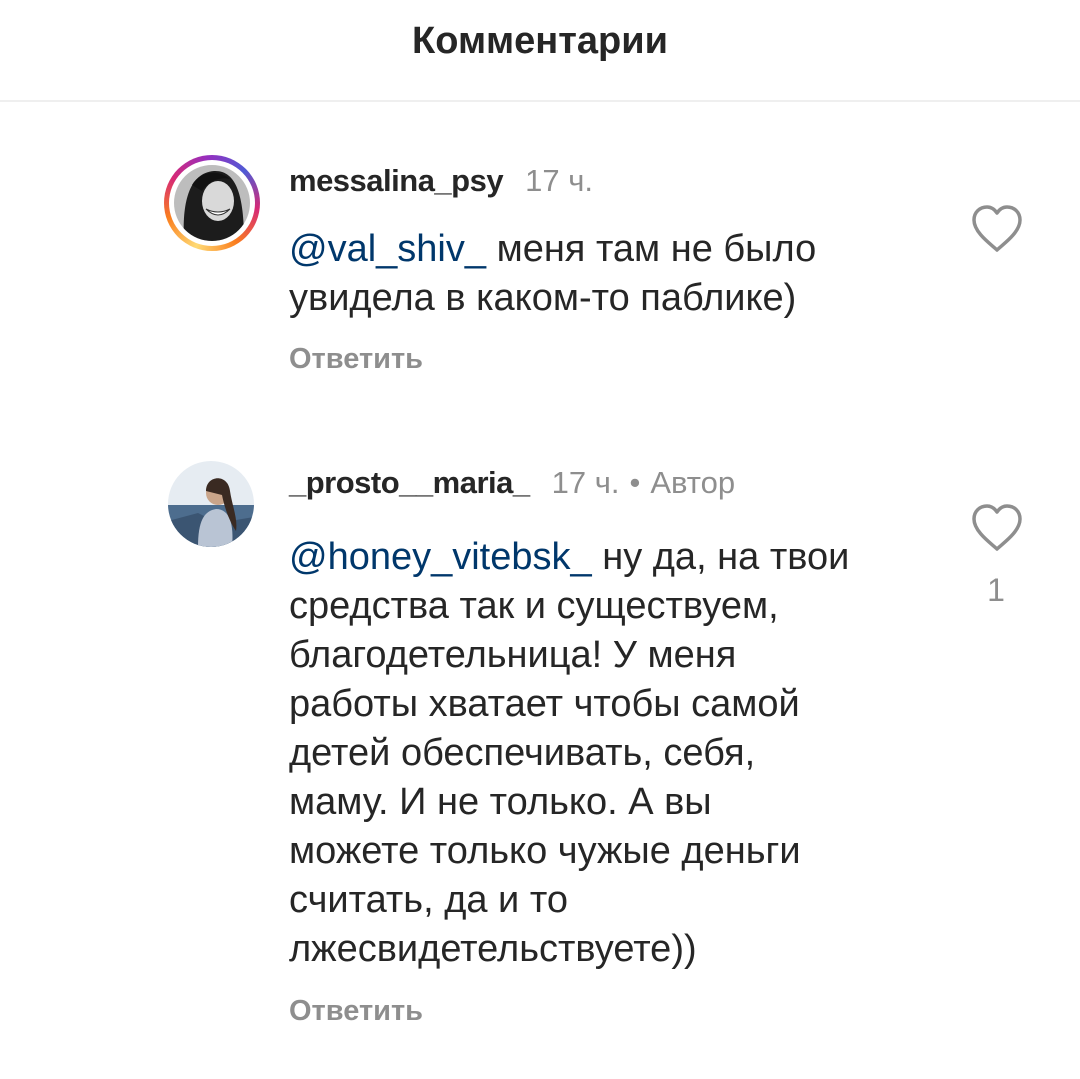 This screenshot has width=1080, height=1079. What do you see at coordinates (396, 180) in the screenshot?
I see `username: messalina_psy` at bounding box center [396, 180].